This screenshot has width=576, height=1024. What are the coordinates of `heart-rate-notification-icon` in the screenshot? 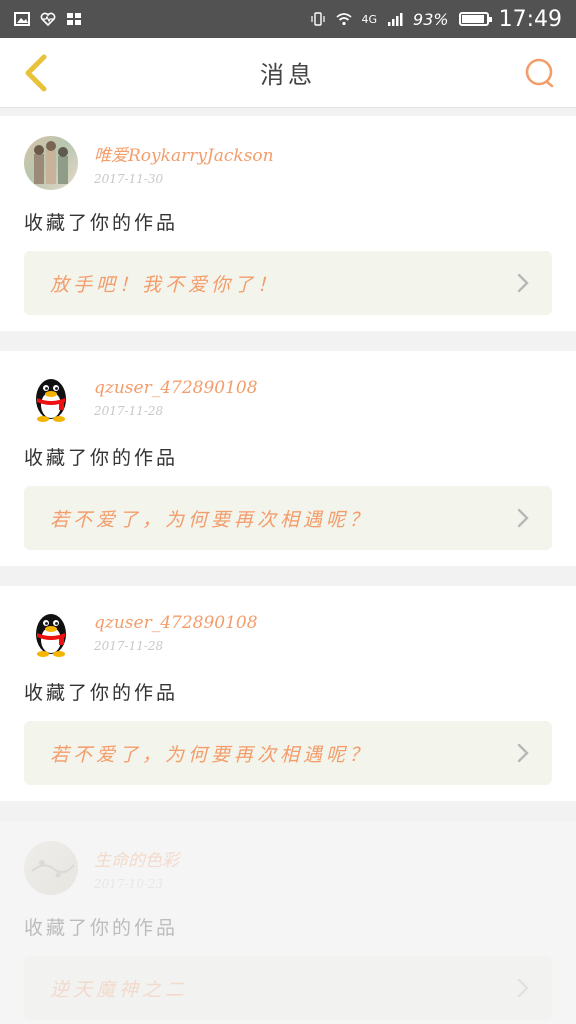 It's located at (48, 19).